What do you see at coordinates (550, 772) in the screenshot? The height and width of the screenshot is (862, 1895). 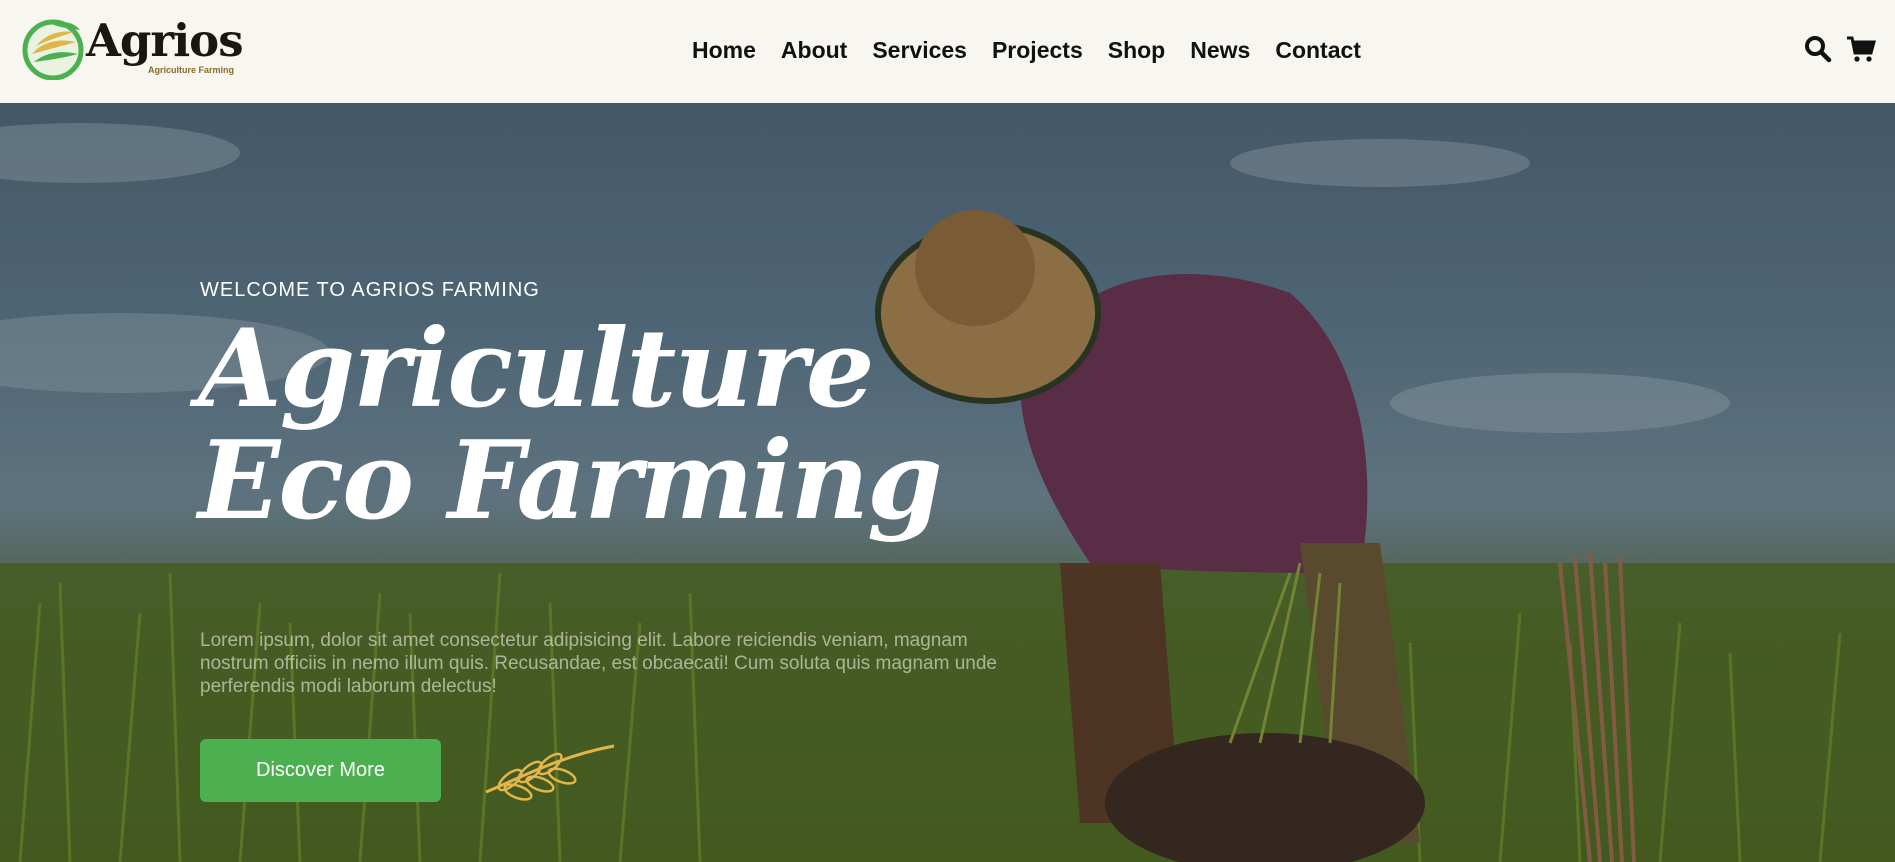 I see `wheat-branch-icon` at bounding box center [550, 772].